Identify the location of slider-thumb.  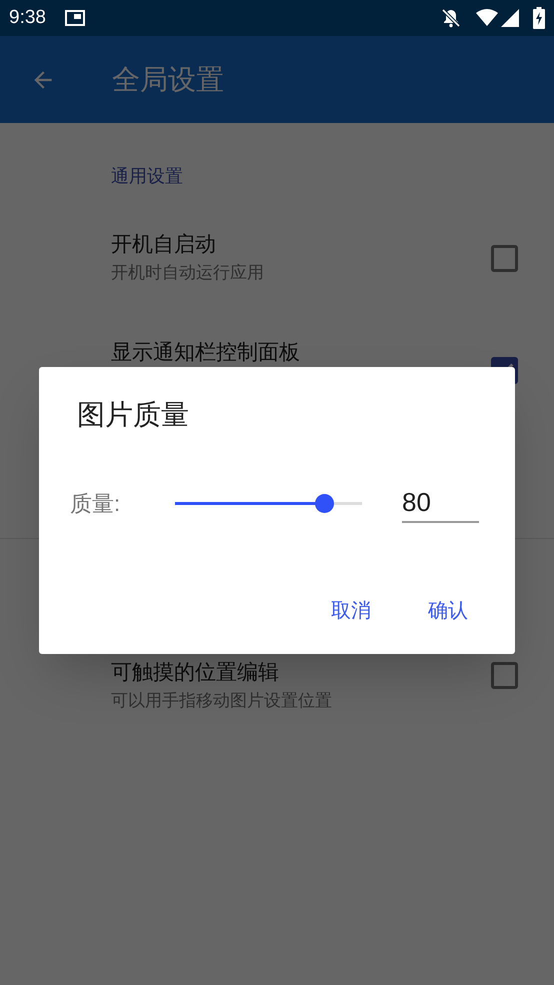
(324, 503).